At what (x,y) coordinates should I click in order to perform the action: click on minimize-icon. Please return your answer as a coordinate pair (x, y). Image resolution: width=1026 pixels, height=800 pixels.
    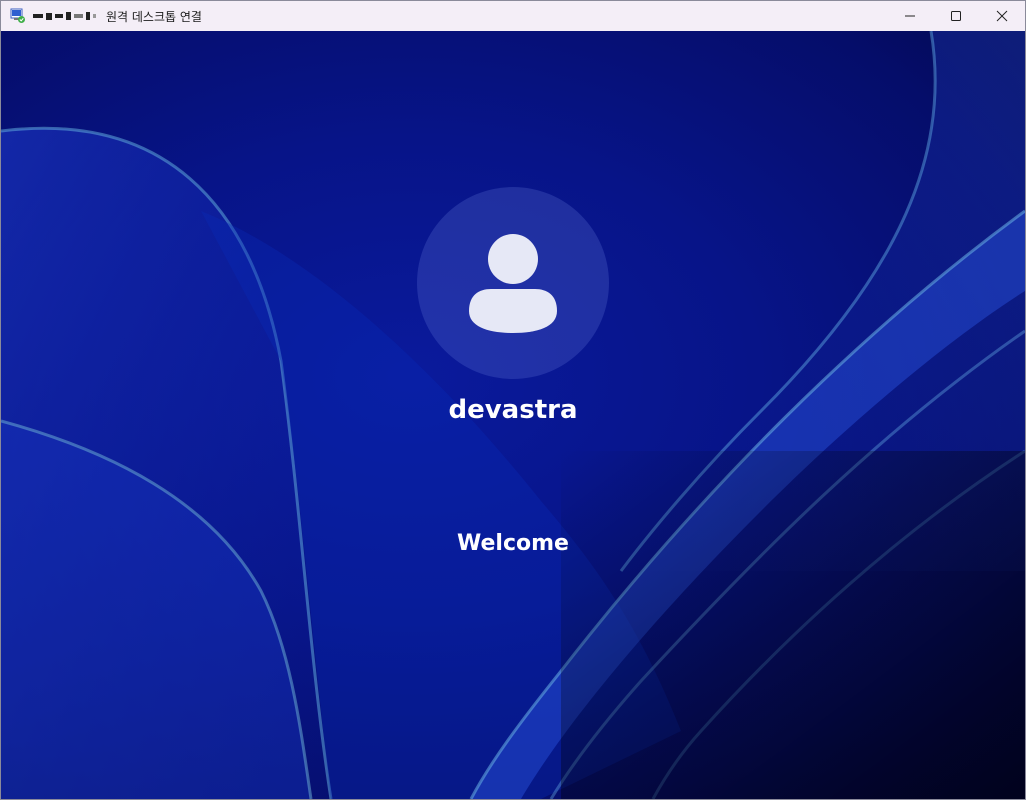
    Looking at the image, I should click on (910, 16).